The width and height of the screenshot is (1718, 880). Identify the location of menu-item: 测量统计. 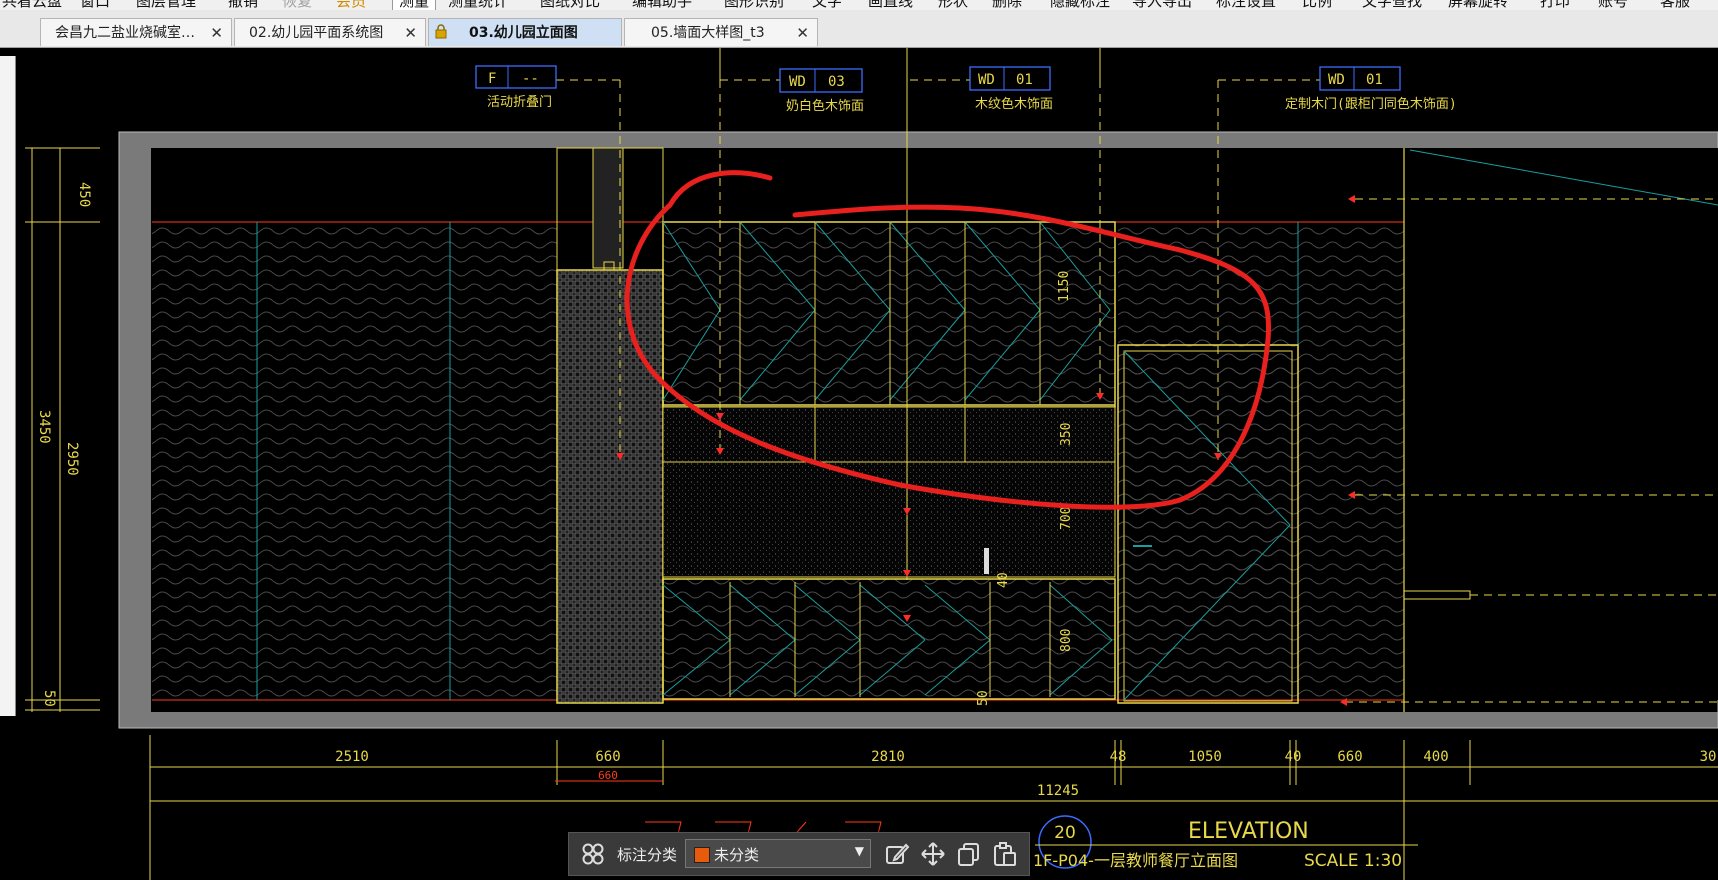
(478, 5).